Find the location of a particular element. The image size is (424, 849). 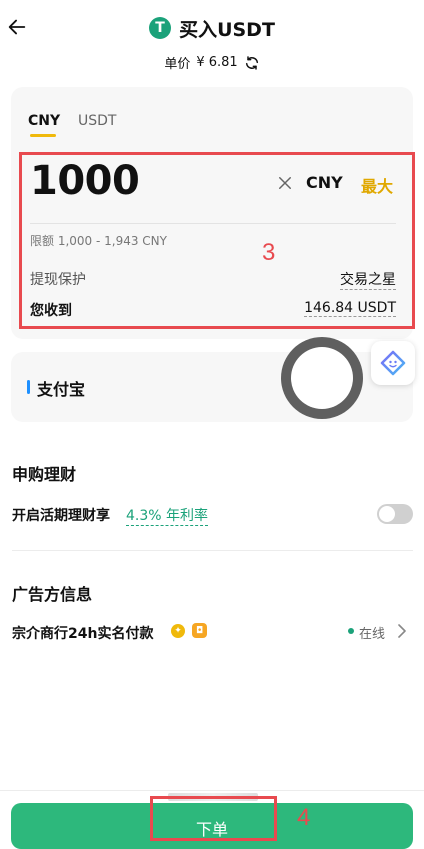

advertiser-name: 宗介商行24h实名付款 is located at coordinates (82, 633).